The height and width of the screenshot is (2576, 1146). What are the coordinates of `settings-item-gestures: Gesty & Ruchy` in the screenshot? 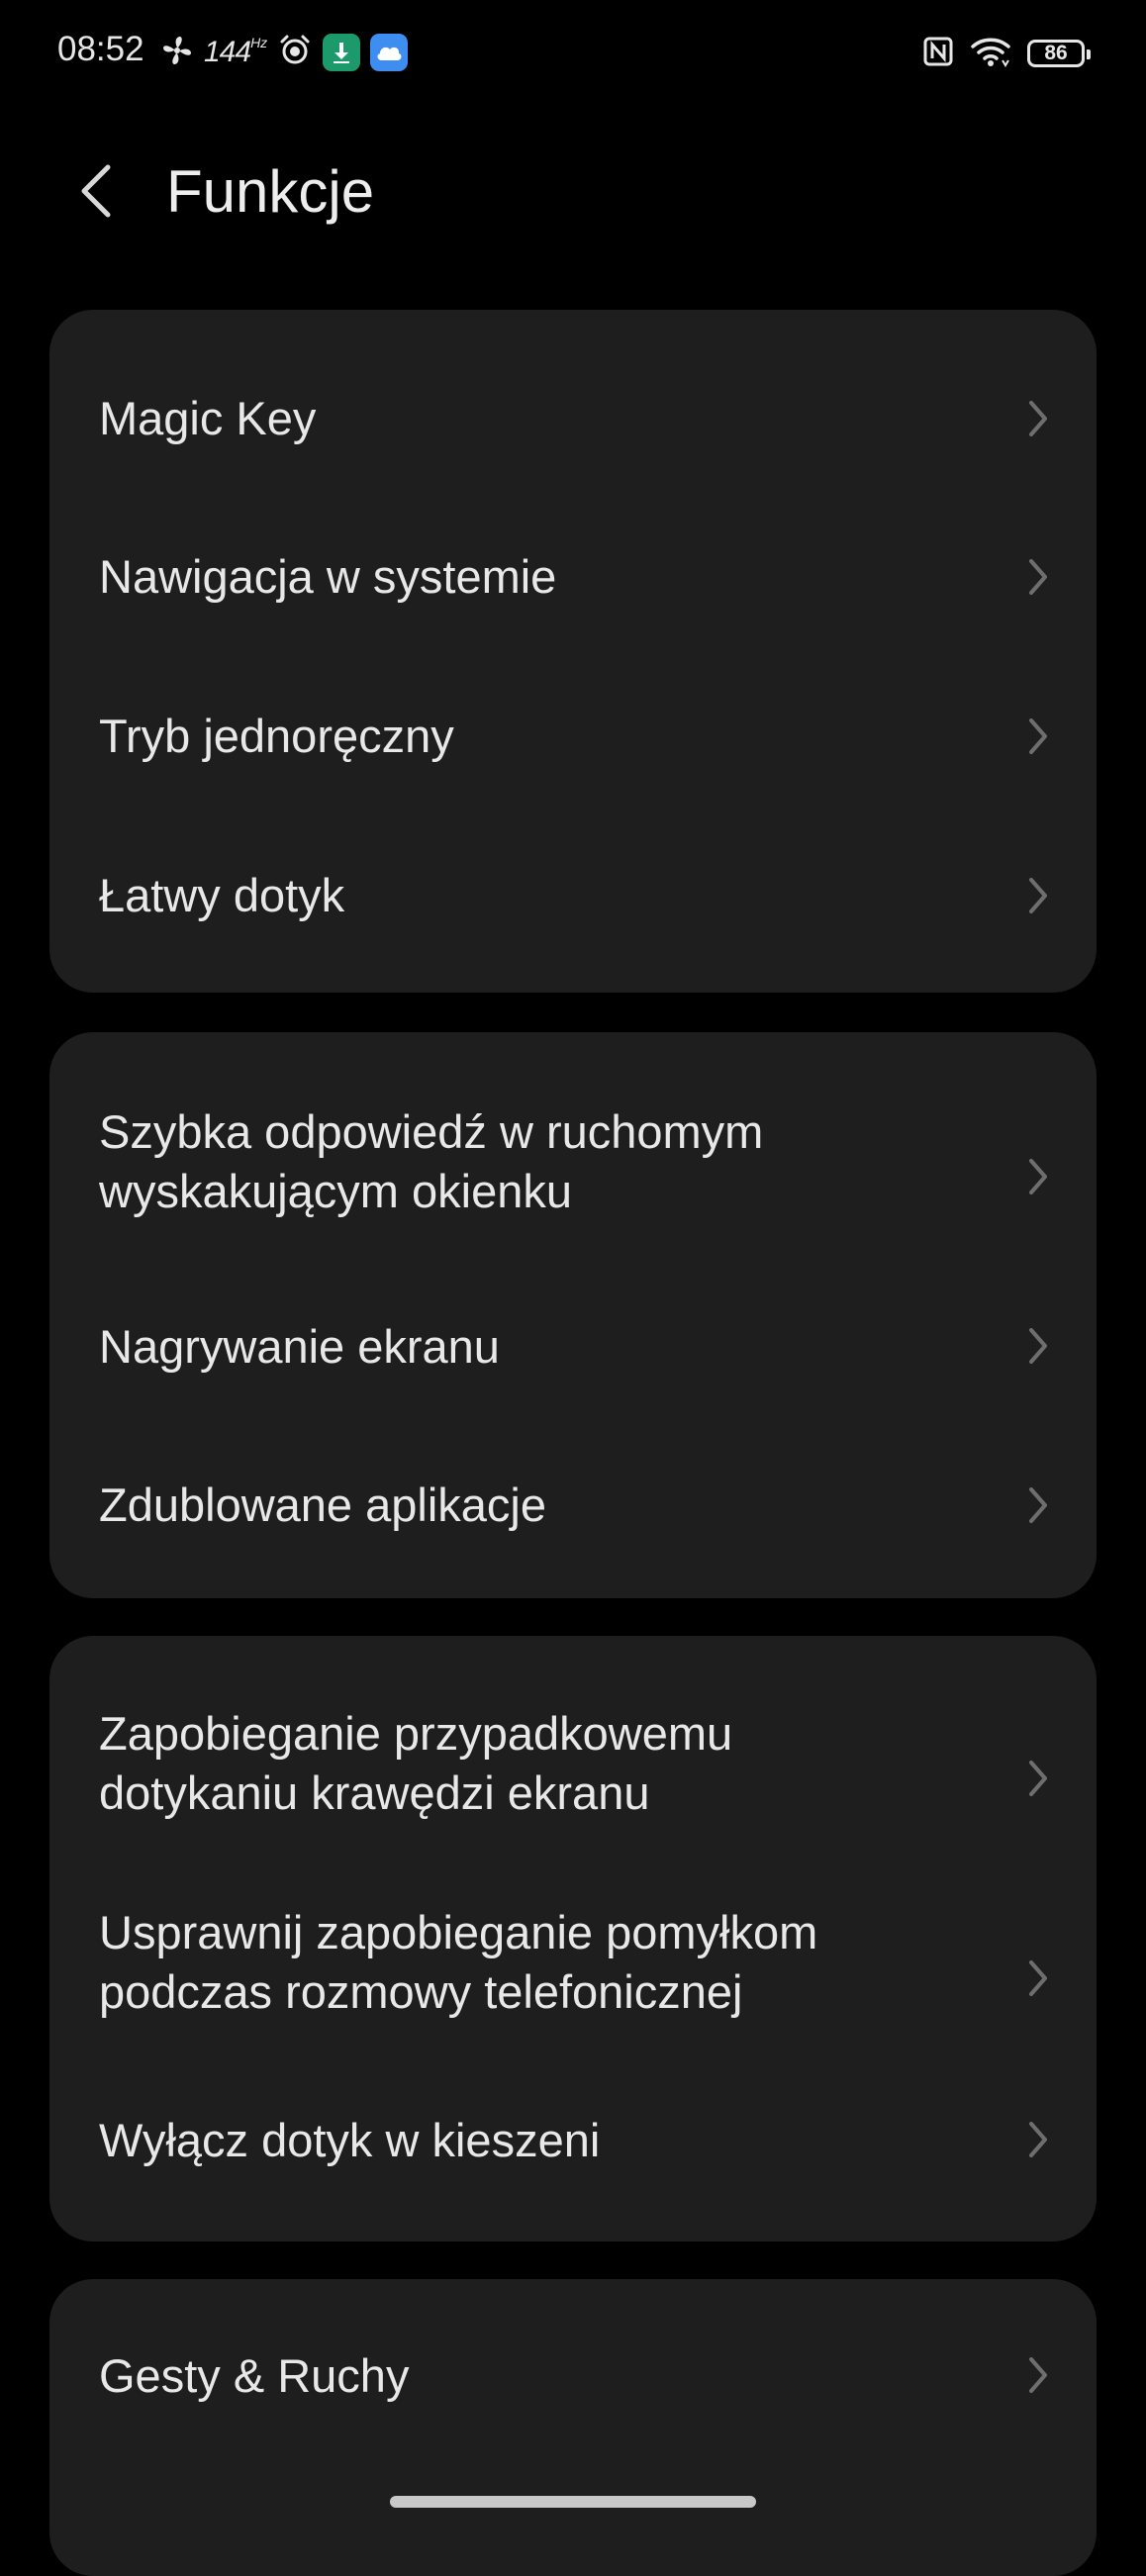 It's located at (573, 2388).